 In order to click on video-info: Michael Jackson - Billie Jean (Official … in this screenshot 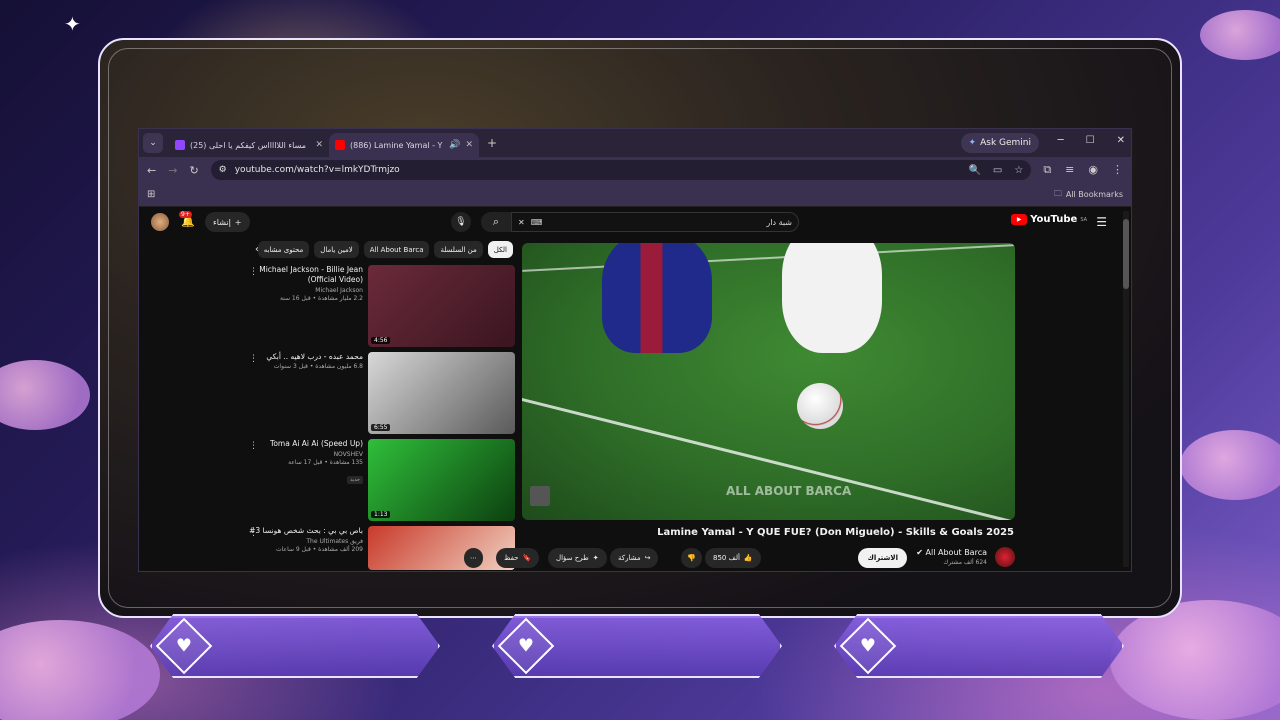, I will do `click(305, 283)`.